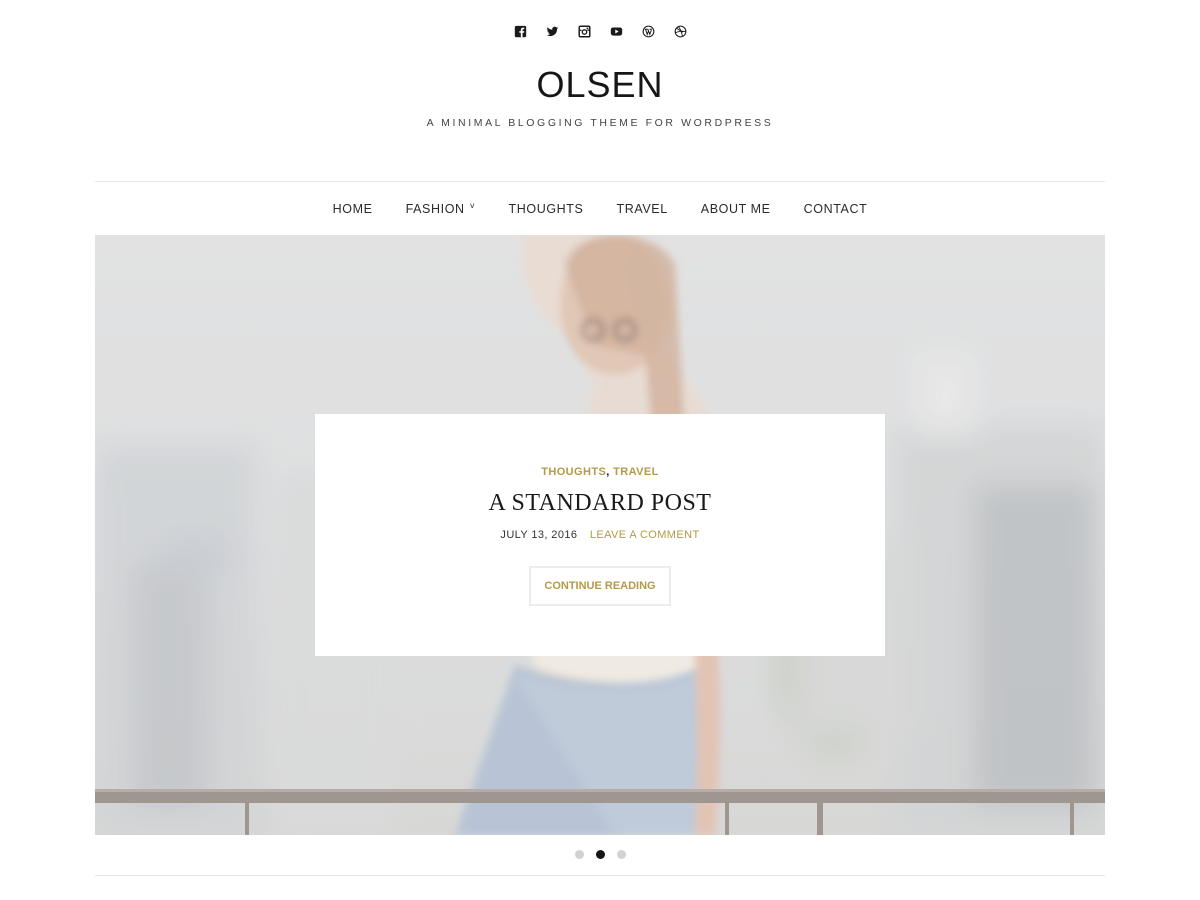 The height and width of the screenshot is (900, 1200). I want to click on wordpress-icon, so click(648, 31).